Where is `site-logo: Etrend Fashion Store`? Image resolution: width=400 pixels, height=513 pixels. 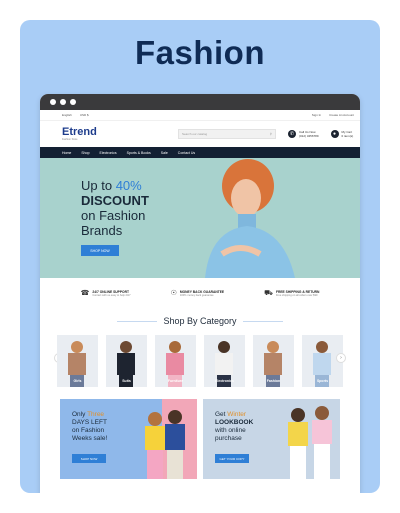 site-logo: Etrend Fashion Store is located at coordinates (84, 134).